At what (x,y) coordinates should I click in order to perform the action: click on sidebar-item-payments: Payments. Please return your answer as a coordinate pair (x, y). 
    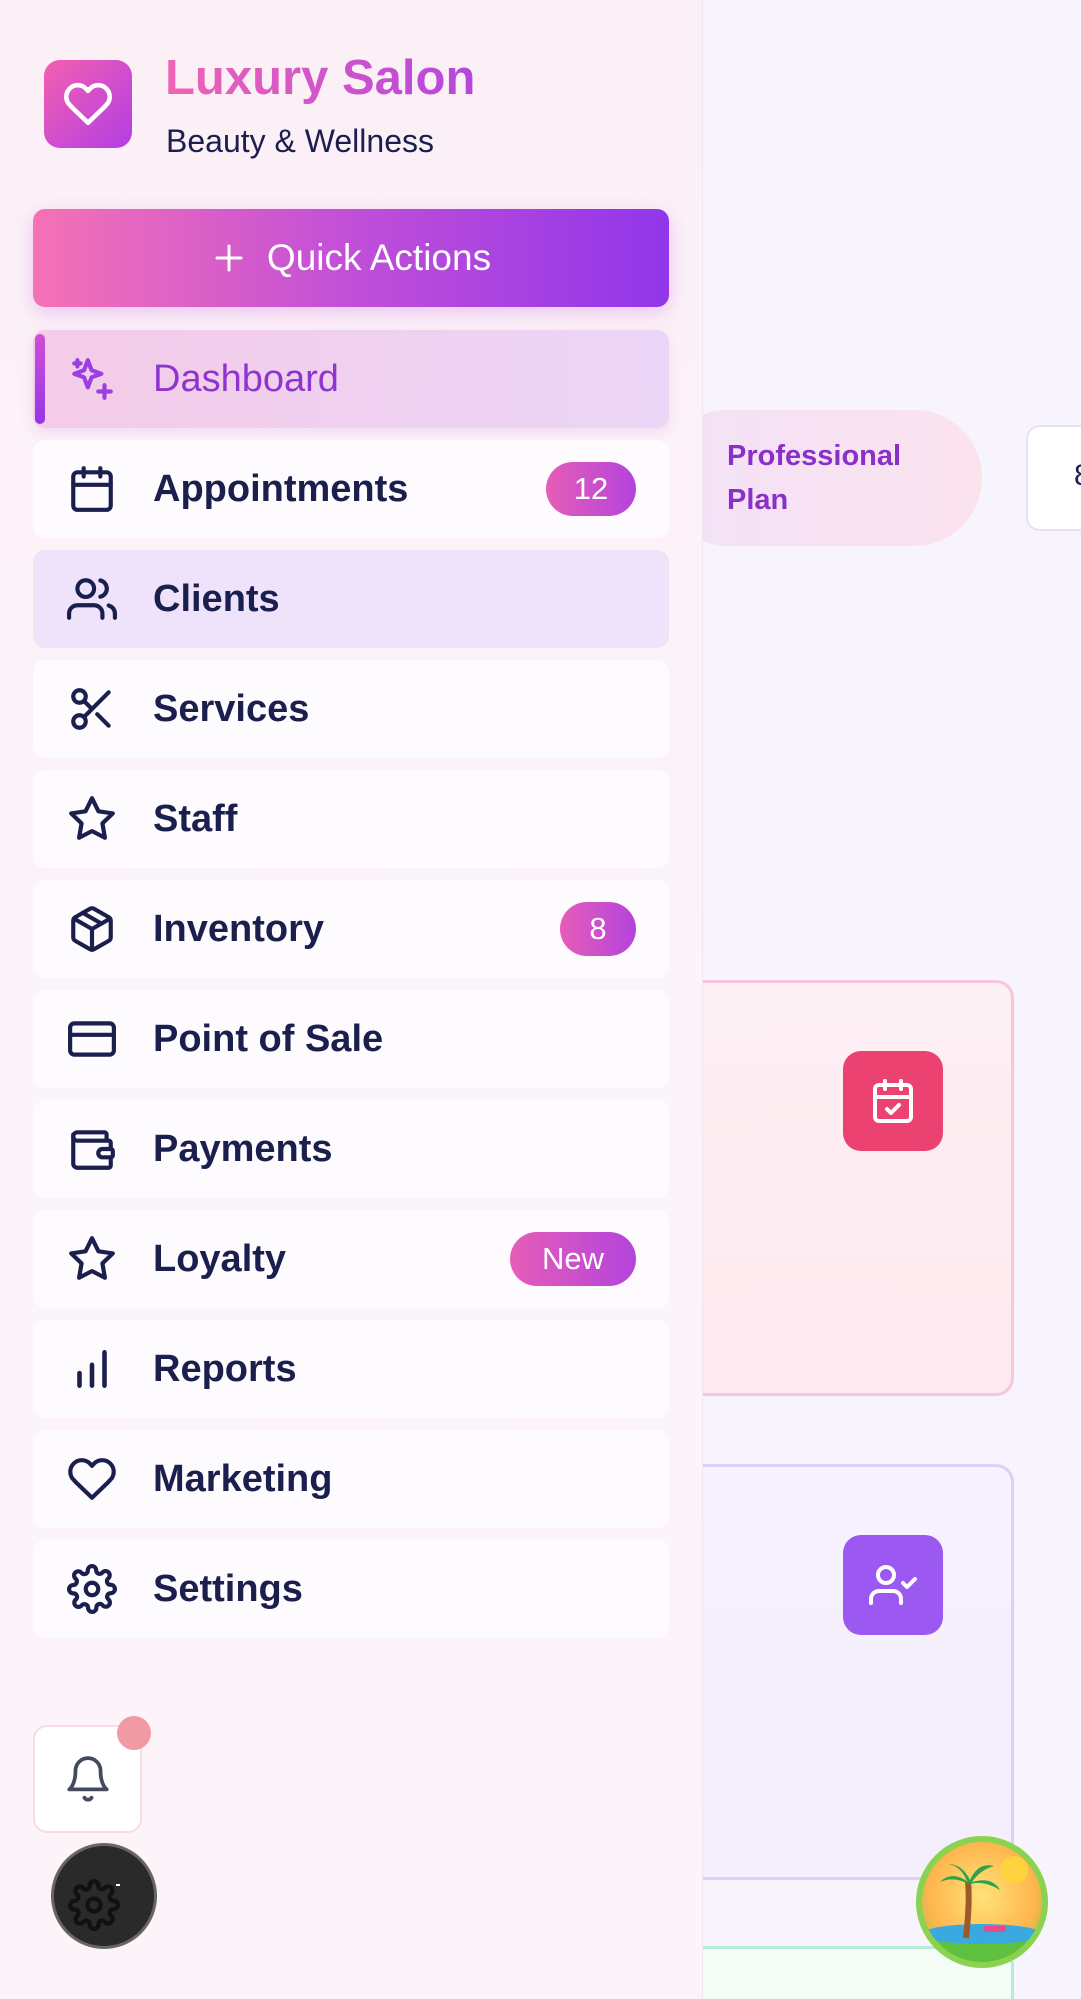
    Looking at the image, I should click on (351, 1149).